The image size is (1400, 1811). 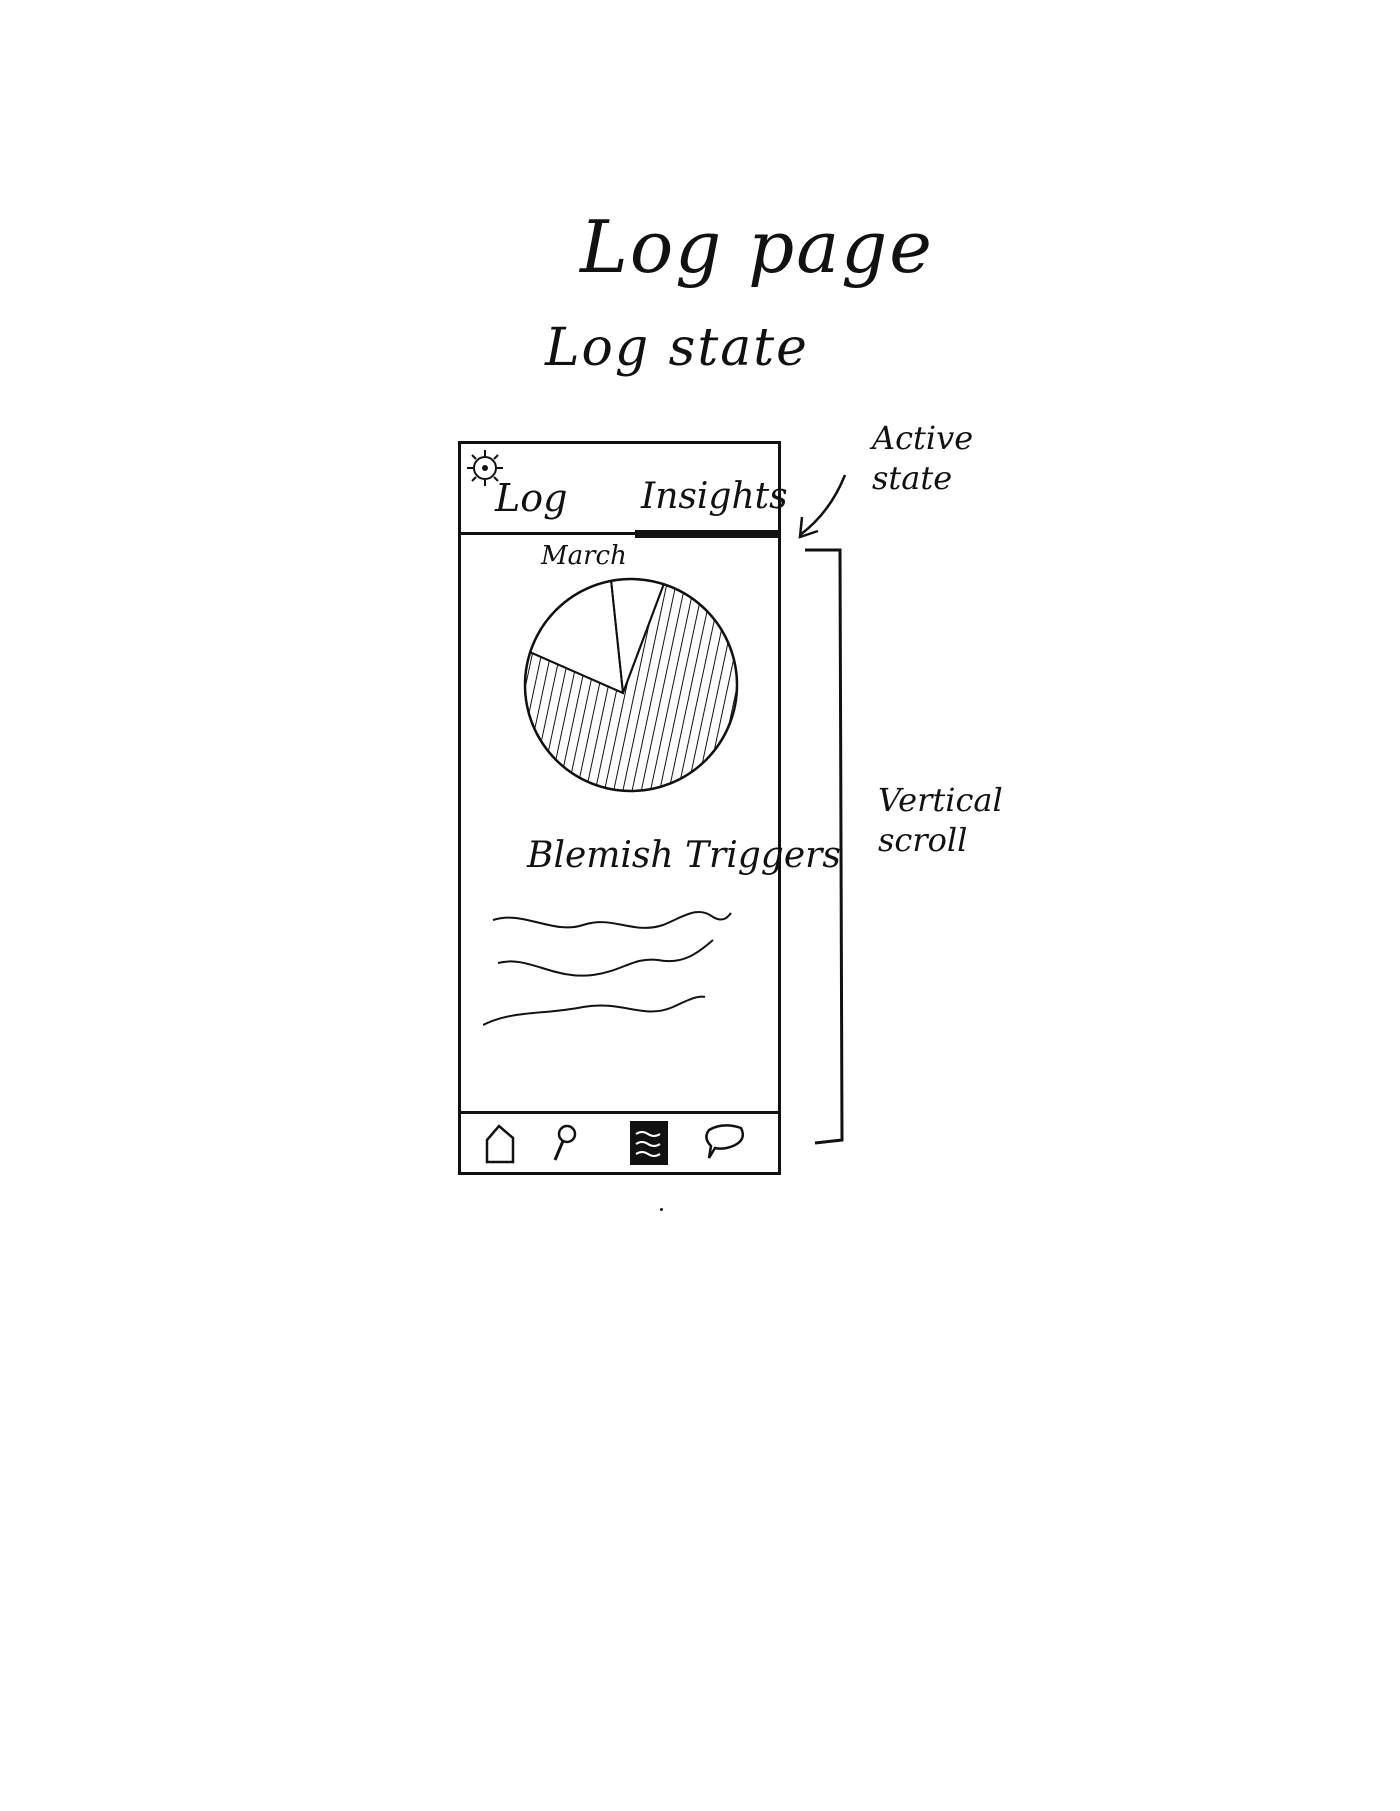 What do you see at coordinates (757, 247) in the screenshot?
I see `sketch-title: Log page` at bounding box center [757, 247].